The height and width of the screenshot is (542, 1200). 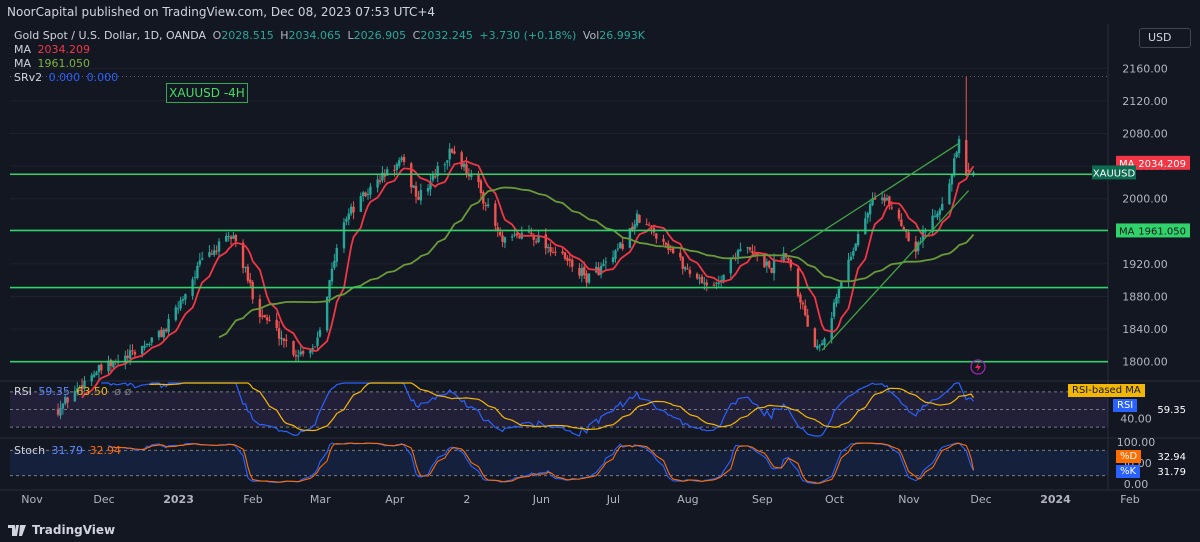 I want to click on low-value: 2026.905, so click(x=380, y=35).